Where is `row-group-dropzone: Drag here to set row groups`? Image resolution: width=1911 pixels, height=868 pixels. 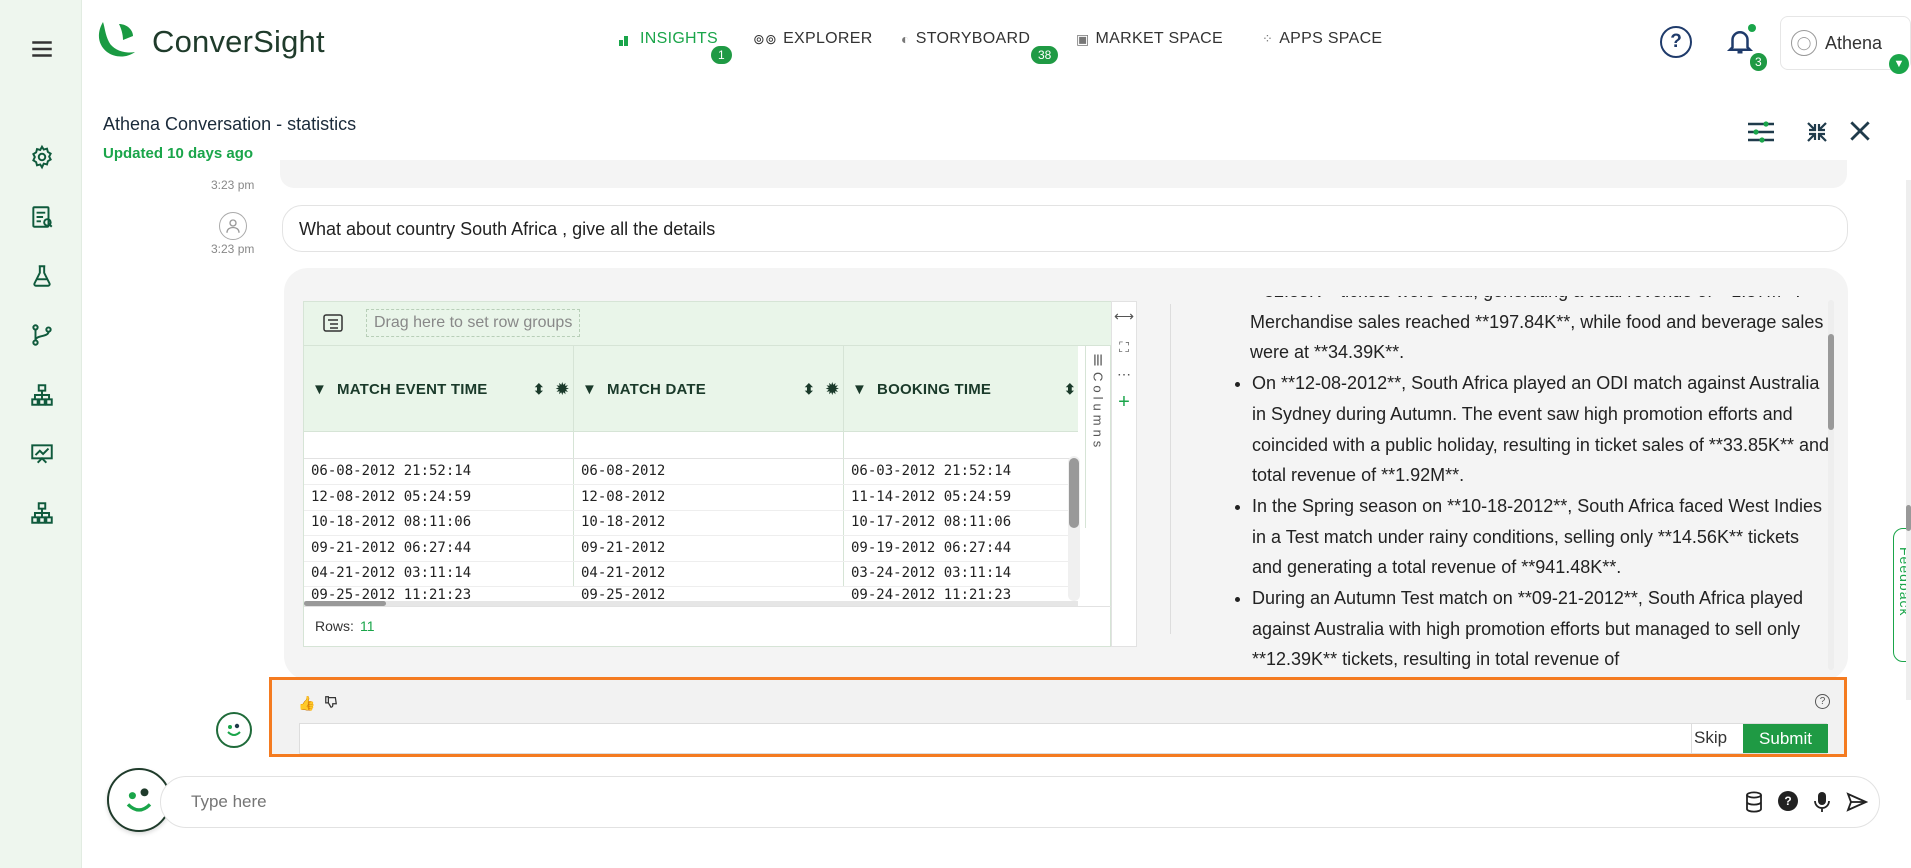 row-group-dropzone: Drag here to set row groups is located at coordinates (473, 323).